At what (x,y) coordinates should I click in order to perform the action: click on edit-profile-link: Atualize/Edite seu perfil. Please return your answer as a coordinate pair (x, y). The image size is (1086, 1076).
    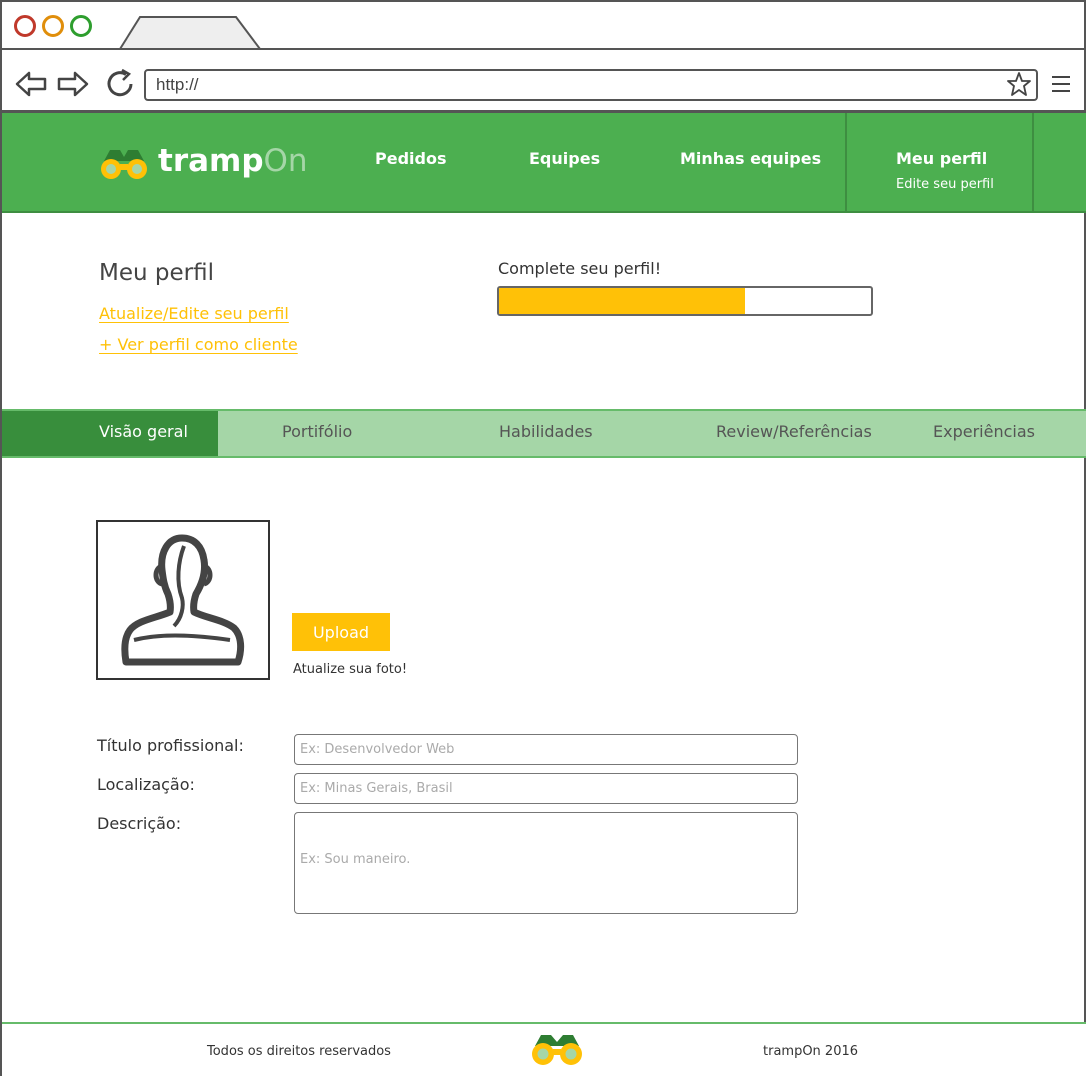
    Looking at the image, I should click on (194, 313).